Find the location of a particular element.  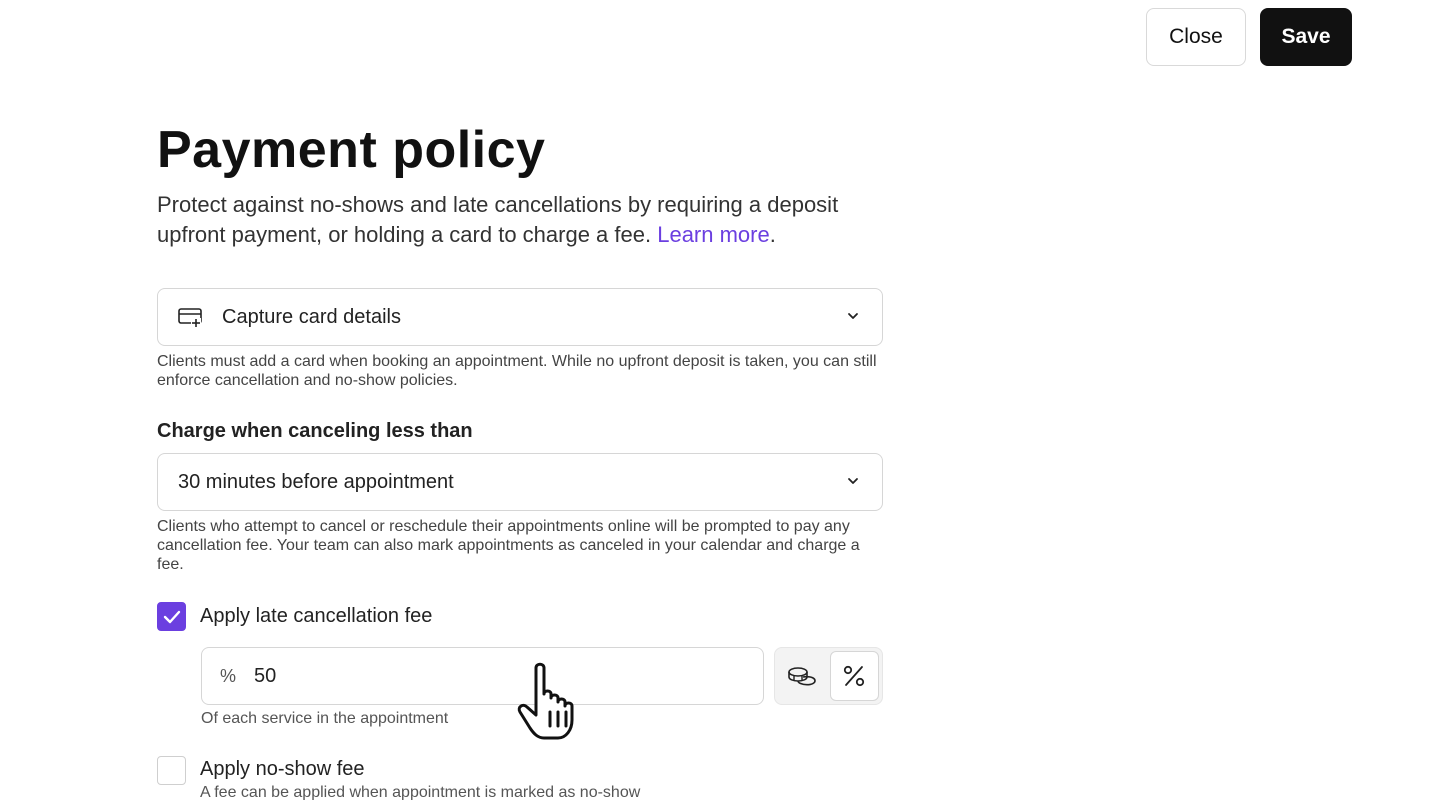

capture-card-label: Capture card details is located at coordinates (311, 316).